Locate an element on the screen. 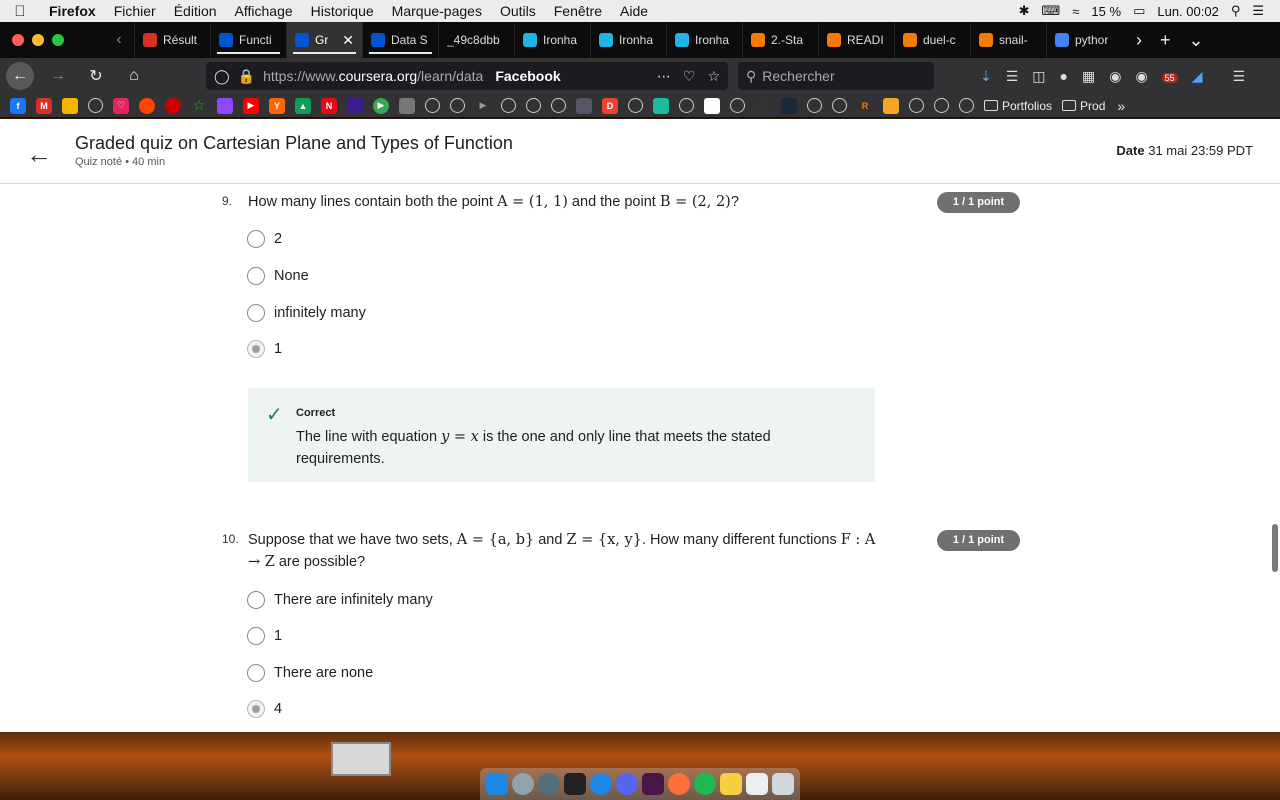 The image size is (1280, 800). scrollbar-thumb is located at coordinates (1275, 548).